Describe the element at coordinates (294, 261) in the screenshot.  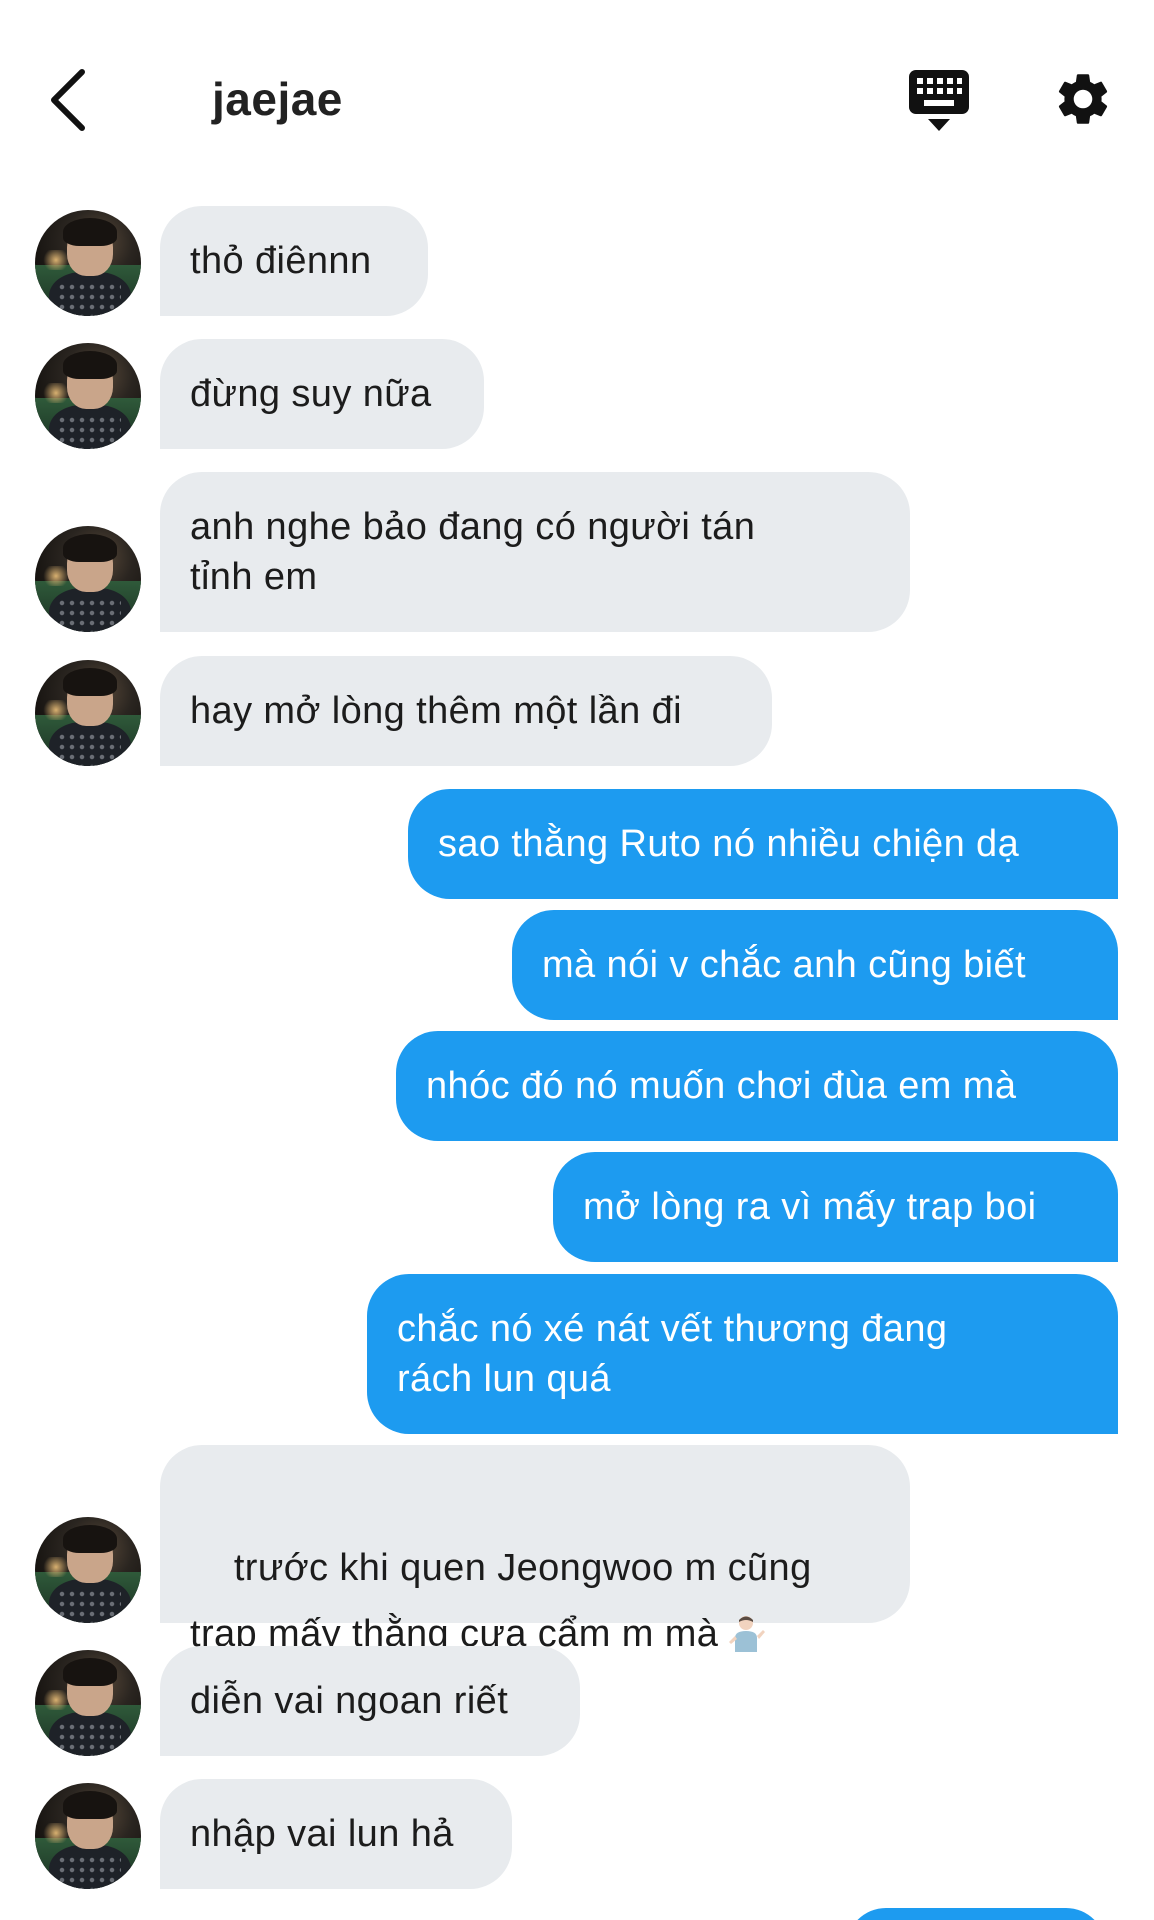
I see `message-bubble-incoming: thỏ điênnn` at that location.